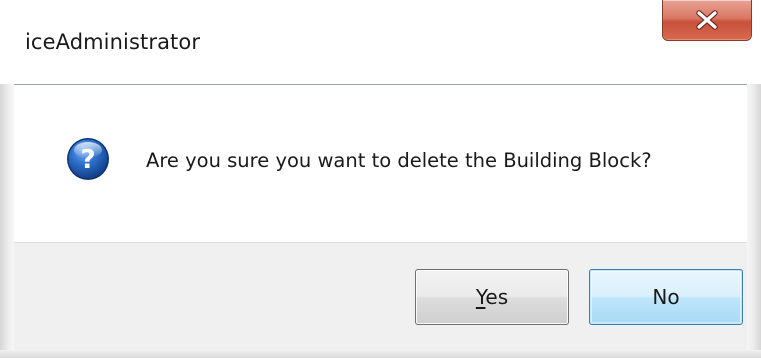  I want to click on yes-button-label-rest: es, so click(497, 297).